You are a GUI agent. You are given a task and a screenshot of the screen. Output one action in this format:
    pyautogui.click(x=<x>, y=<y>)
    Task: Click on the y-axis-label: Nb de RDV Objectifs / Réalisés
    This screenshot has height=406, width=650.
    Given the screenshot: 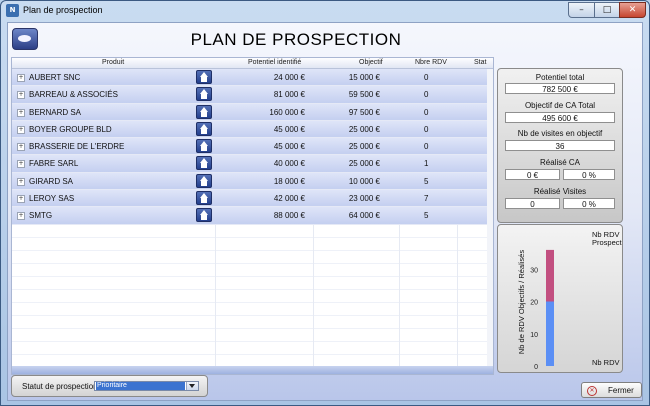 What is the action you would take?
    pyautogui.click(x=521, y=302)
    